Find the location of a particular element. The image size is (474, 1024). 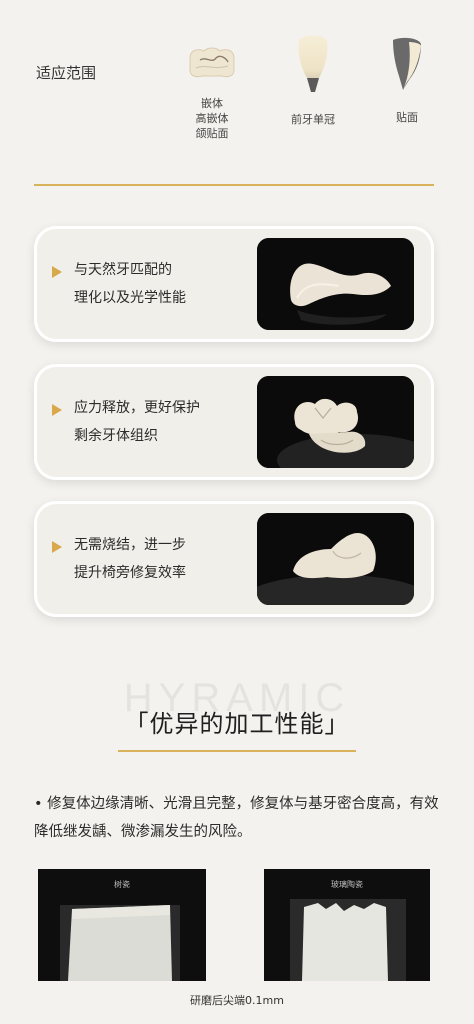

feature-line: 应力释放，更好保护 is located at coordinates (137, 408).